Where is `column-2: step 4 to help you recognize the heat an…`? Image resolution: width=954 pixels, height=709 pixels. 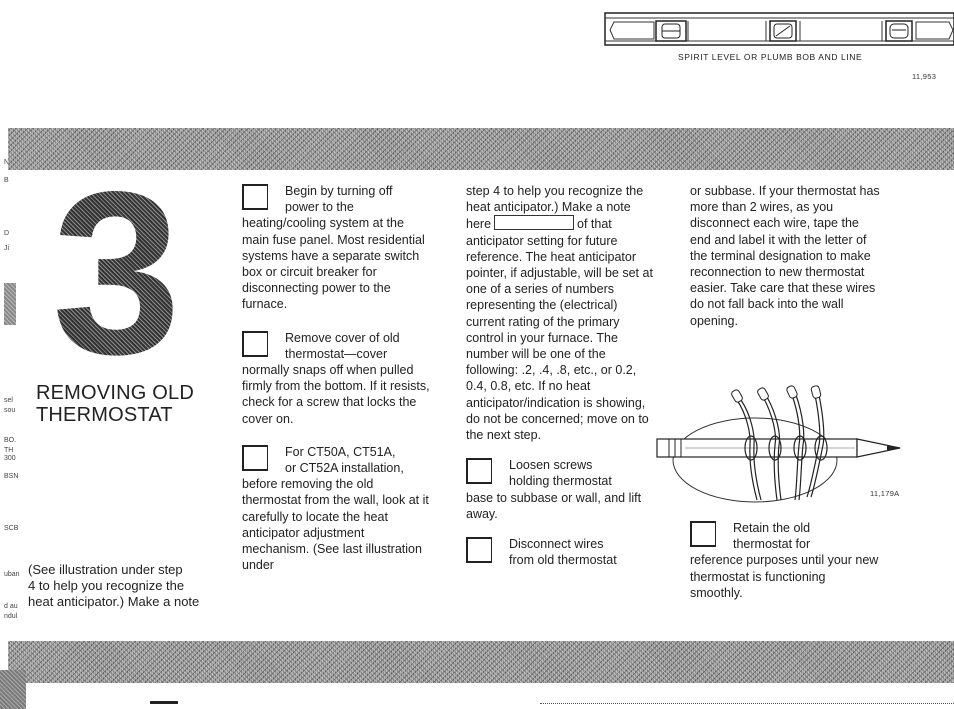 column-2: step 4 to help you recognize the heat an… is located at coordinates (560, 375).